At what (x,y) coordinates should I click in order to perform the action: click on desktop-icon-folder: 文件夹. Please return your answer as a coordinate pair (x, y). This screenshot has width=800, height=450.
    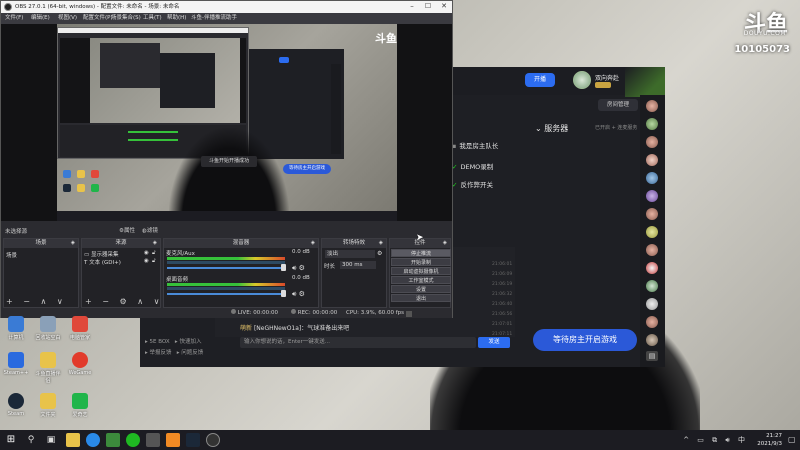
    Looking at the image, I should click on (48, 405).